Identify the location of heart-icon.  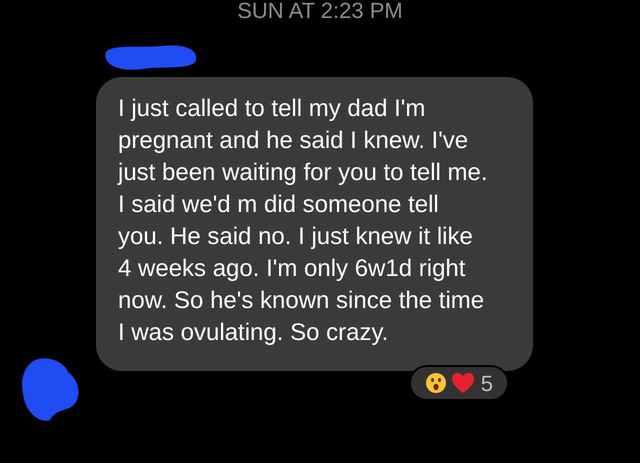
(462, 383).